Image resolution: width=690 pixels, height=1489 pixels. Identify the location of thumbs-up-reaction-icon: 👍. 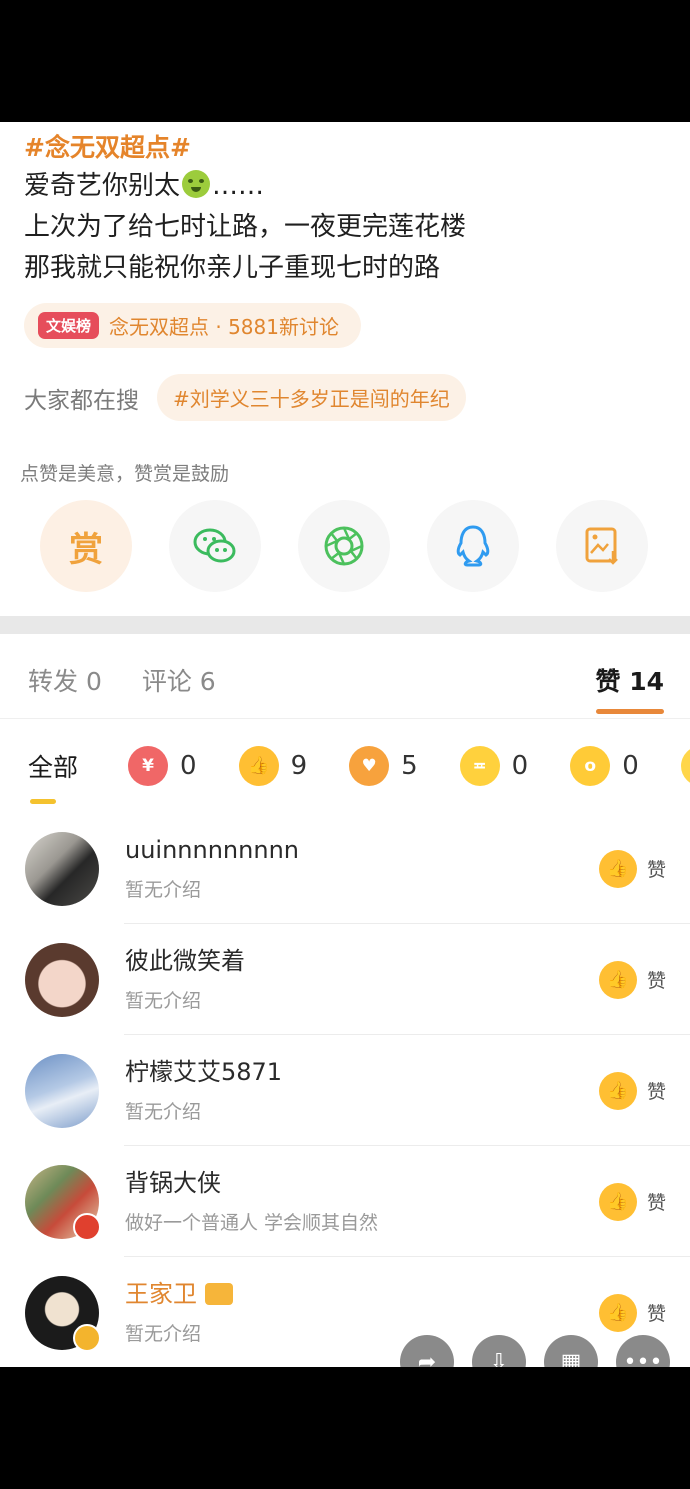
(258, 766).